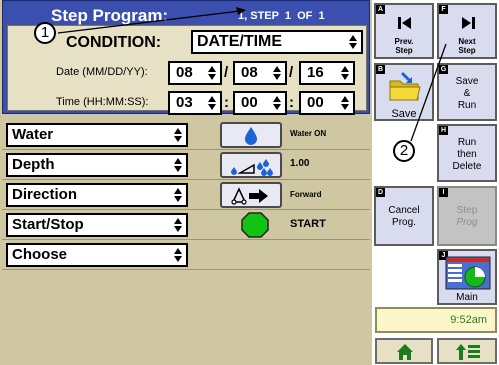 The width and height of the screenshot is (499, 365). Describe the element at coordinates (45, 33) in the screenshot. I see `callout-1: 1` at that location.